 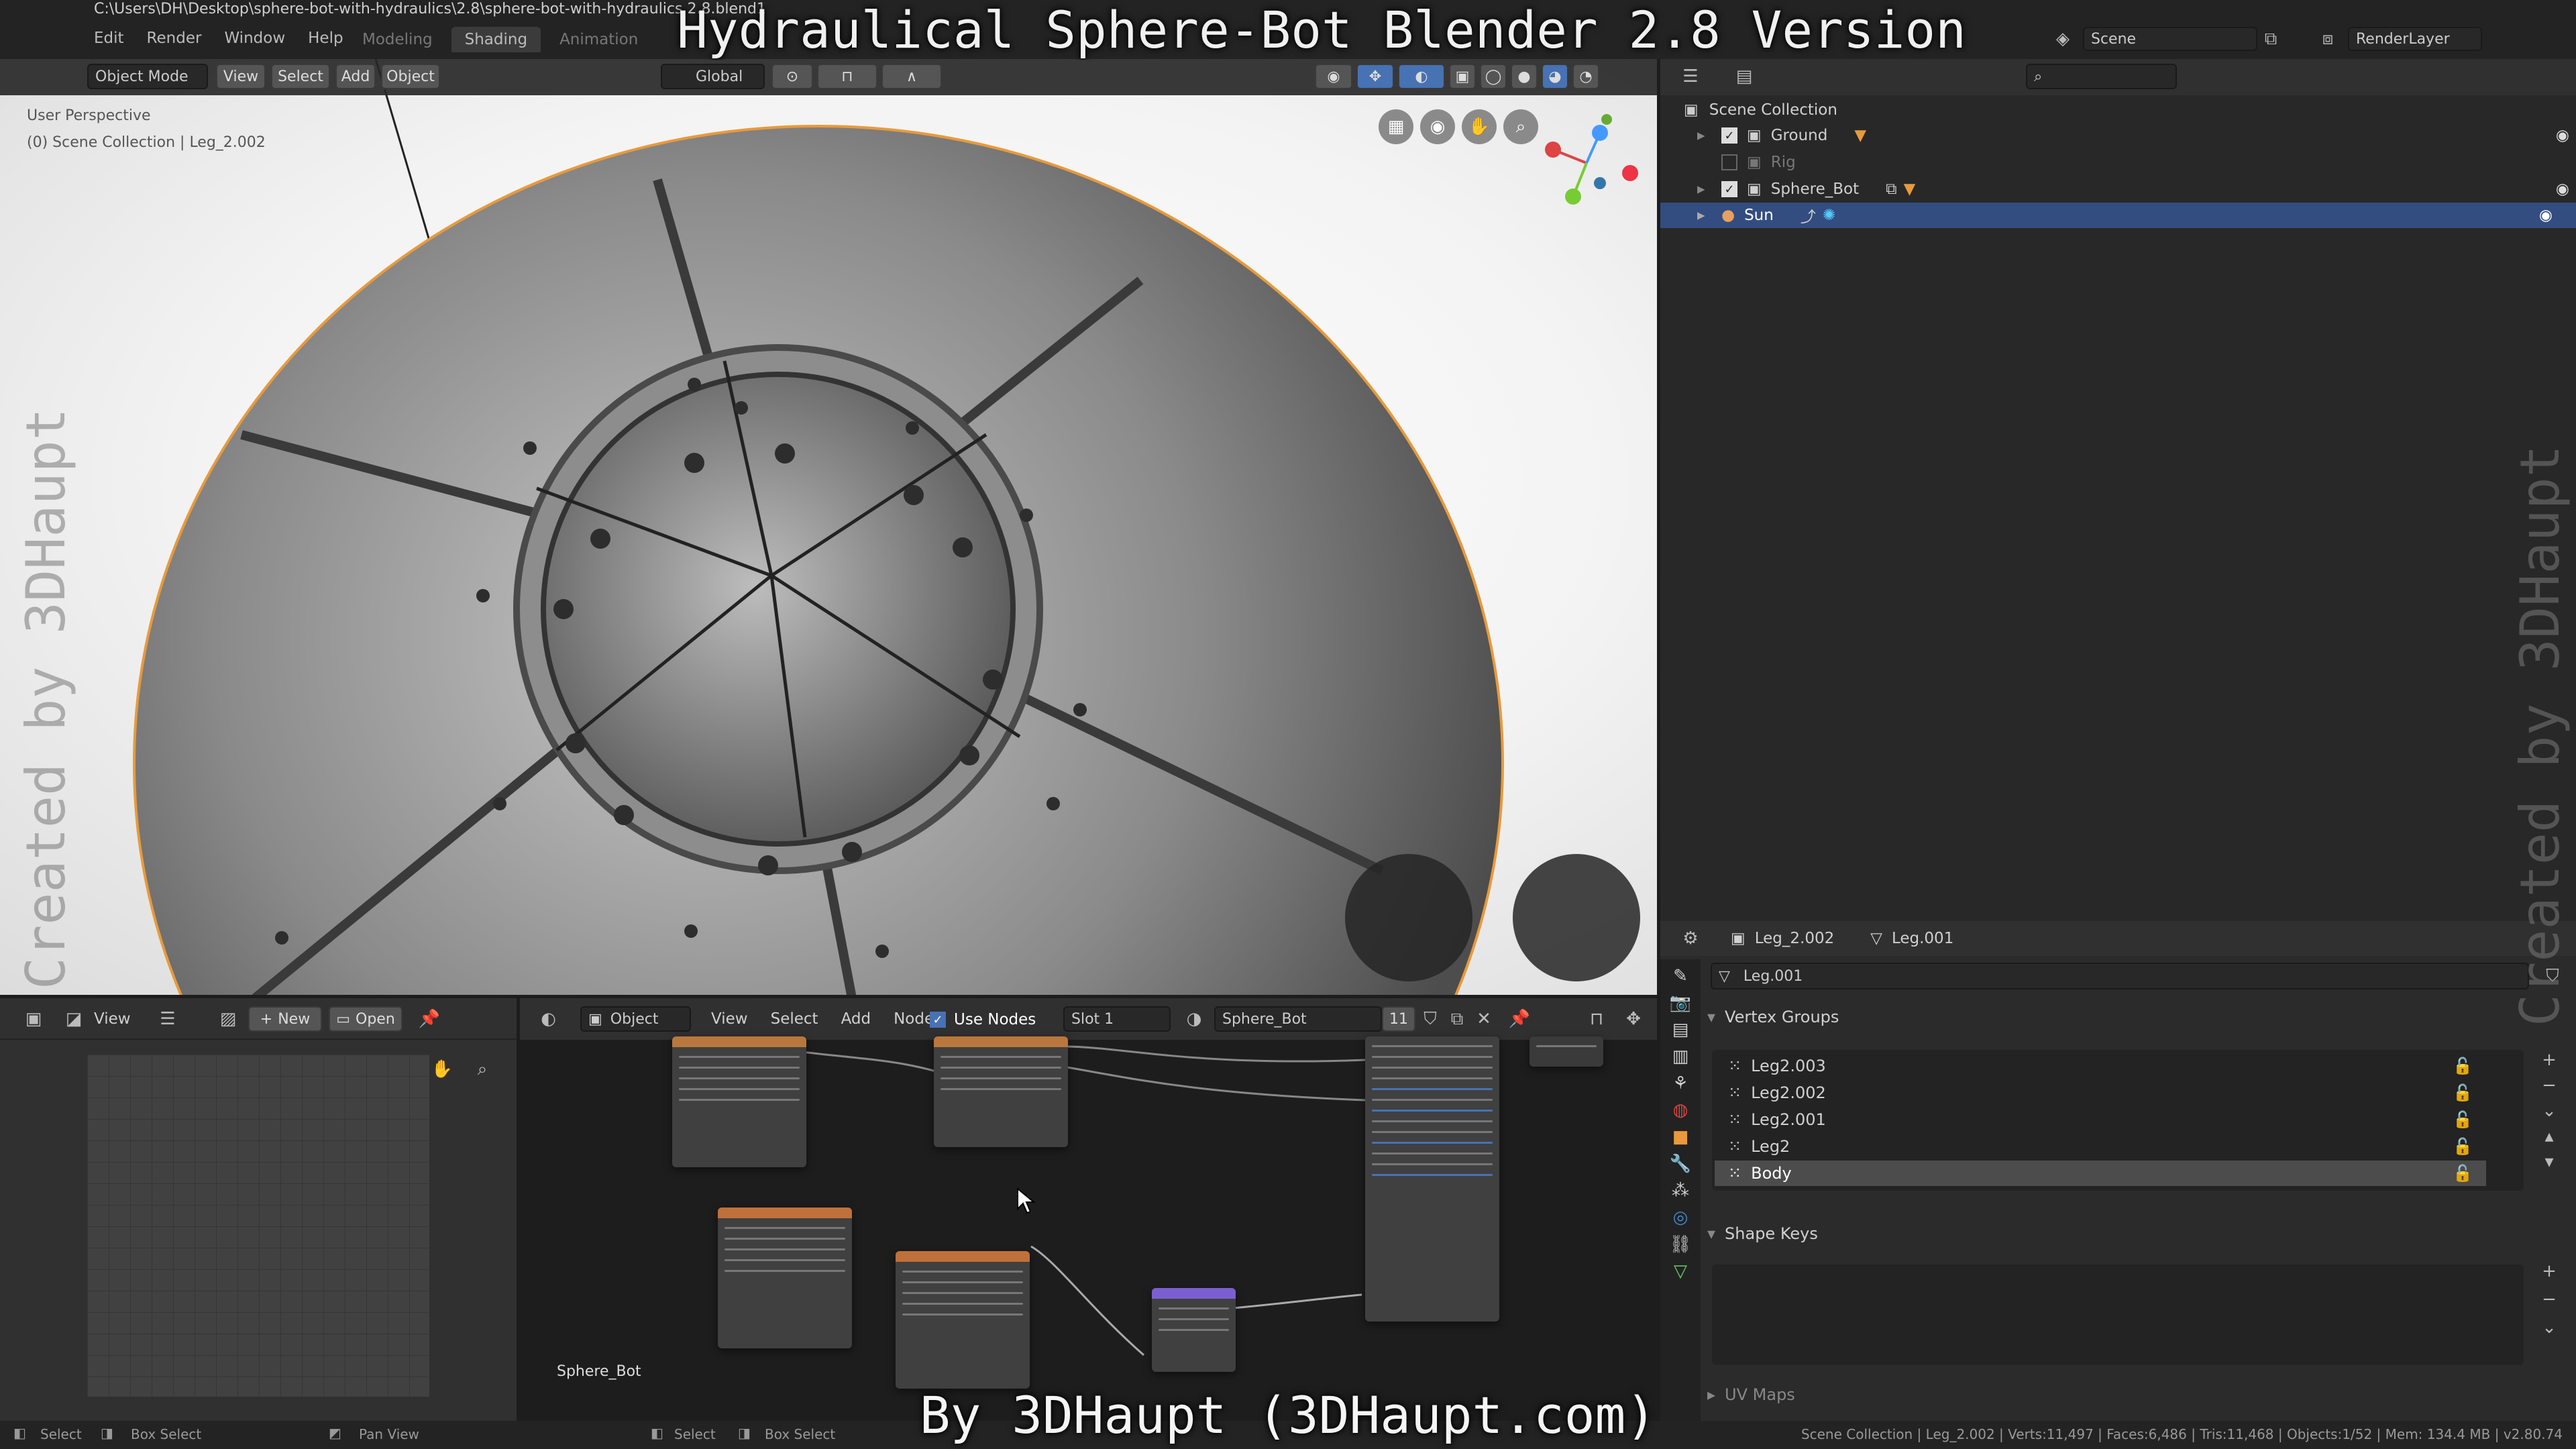 What do you see at coordinates (1744, 76) in the screenshot?
I see `display-mode-icon: ▤` at bounding box center [1744, 76].